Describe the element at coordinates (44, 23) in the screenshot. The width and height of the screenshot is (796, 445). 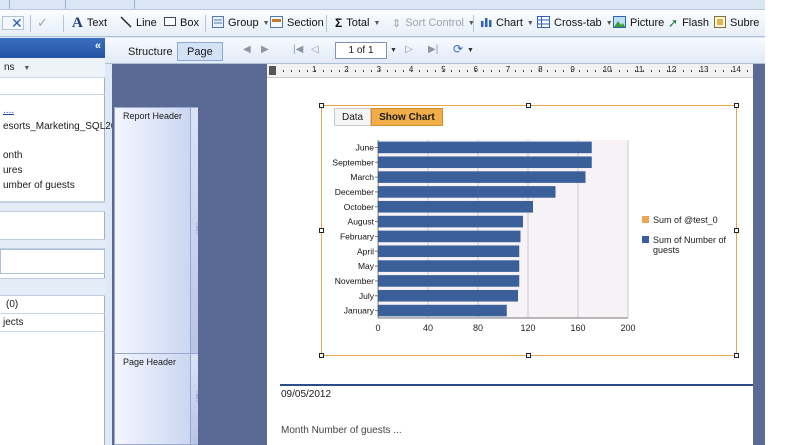
I see `validate-button: ✓` at that location.